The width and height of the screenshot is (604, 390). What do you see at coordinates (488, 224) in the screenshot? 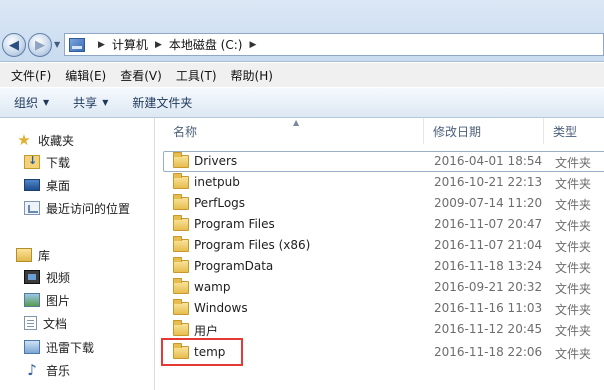
I see `file-date: 2016-11-07 20:47` at bounding box center [488, 224].